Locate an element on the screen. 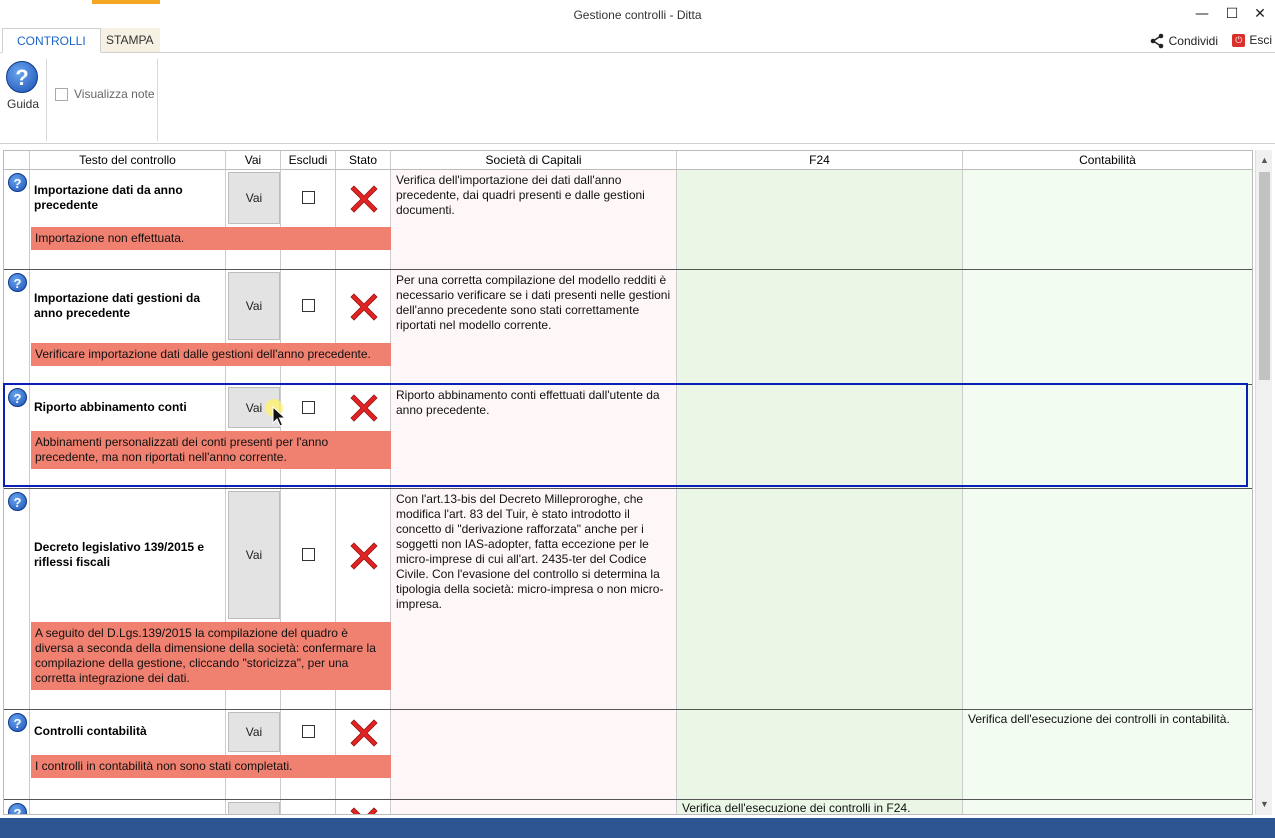 The height and width of the screenshot is (838, 1275). header-stato: Stato is located at coordinates (363, 160).